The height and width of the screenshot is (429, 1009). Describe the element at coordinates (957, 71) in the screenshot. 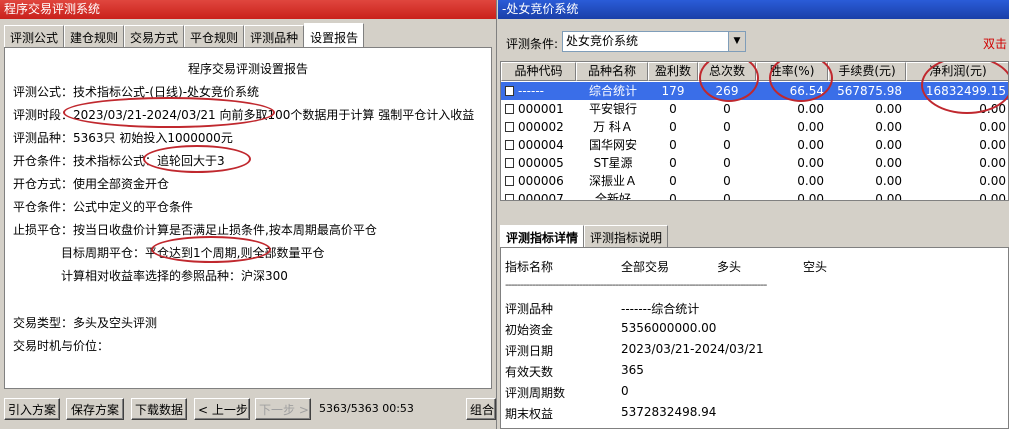

I see `col-net: 净利润(元)` at that location.